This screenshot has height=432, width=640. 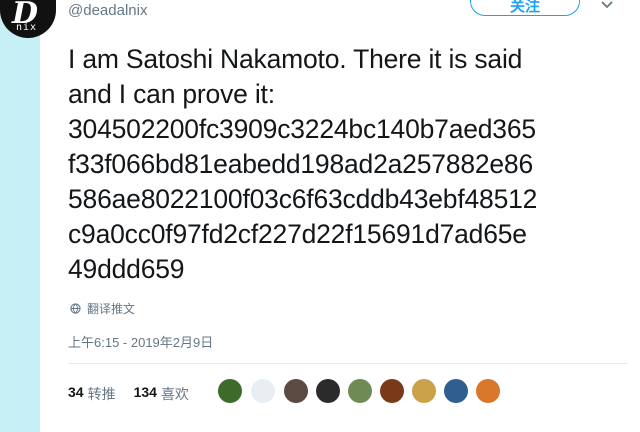 What do you see at coordinates (126, 269) in the screenshot?
I see `tweet-line: 49ddd659` at bounding box center [126, 269].